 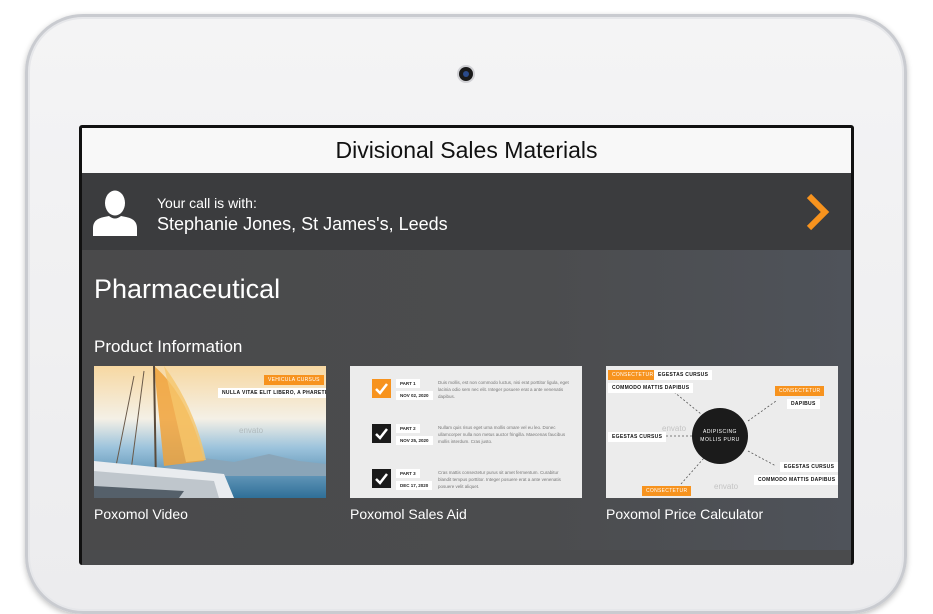 I want to click on calc-tag-1: CONSECTETUR, so click(x=633, y=375).